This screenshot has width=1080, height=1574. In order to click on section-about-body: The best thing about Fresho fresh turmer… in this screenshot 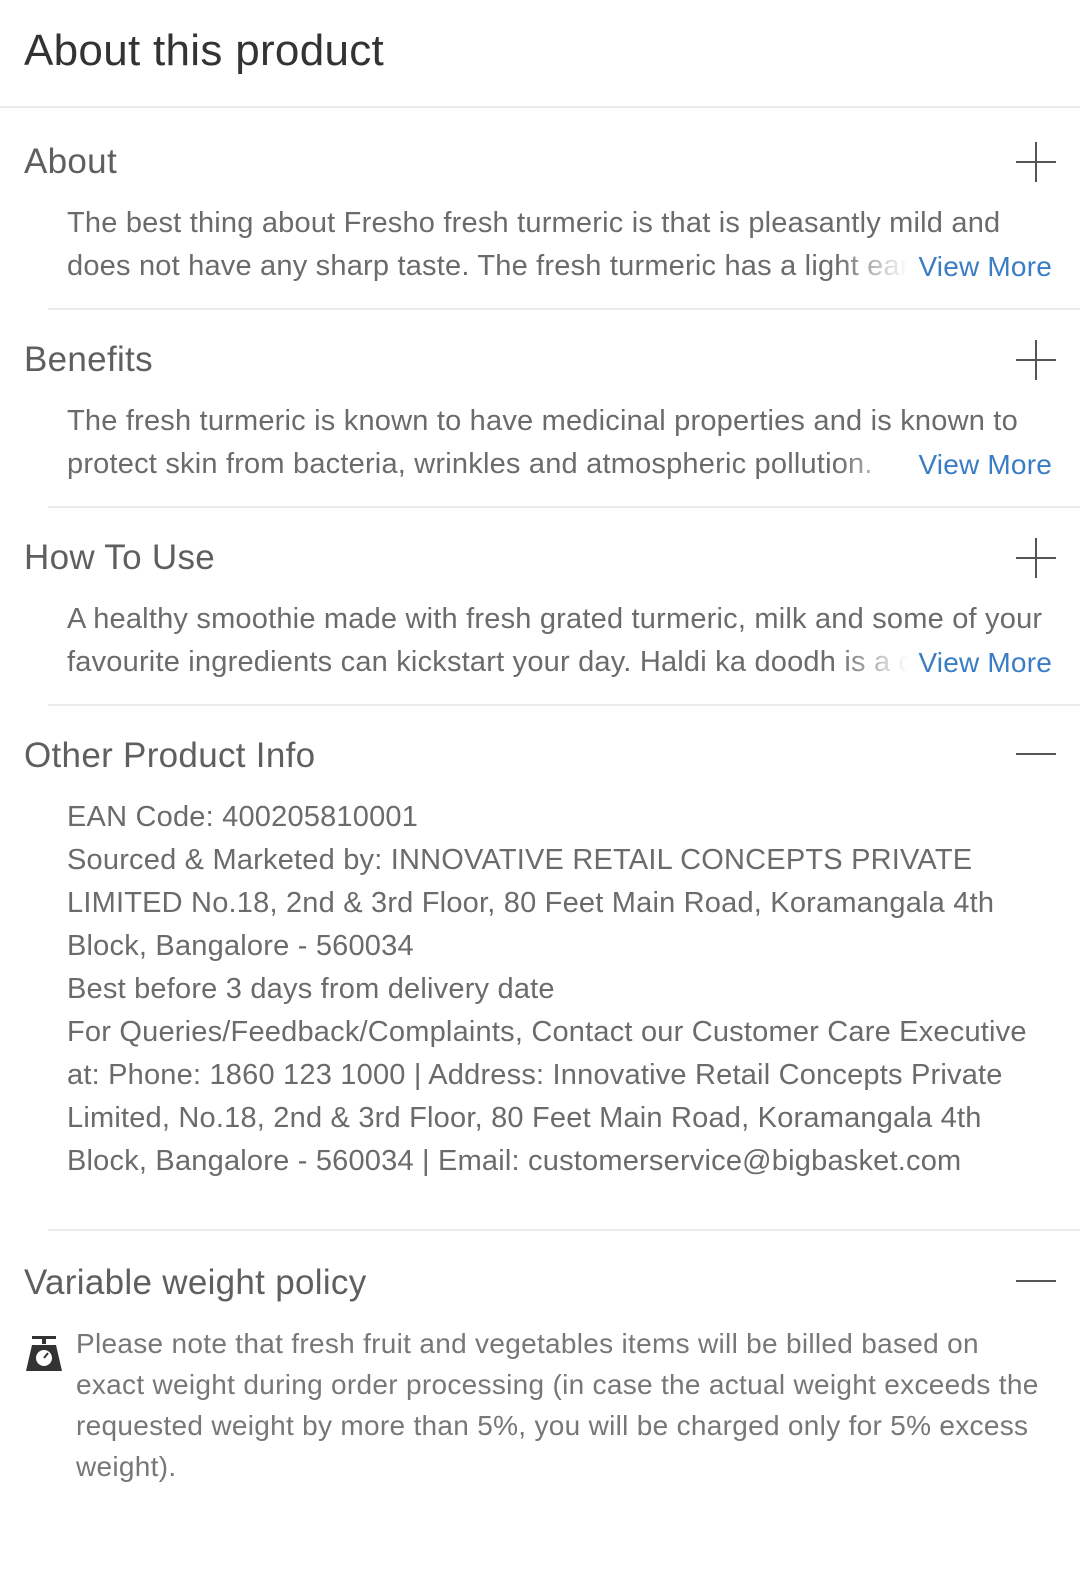, I will do `click(540, 245)`.